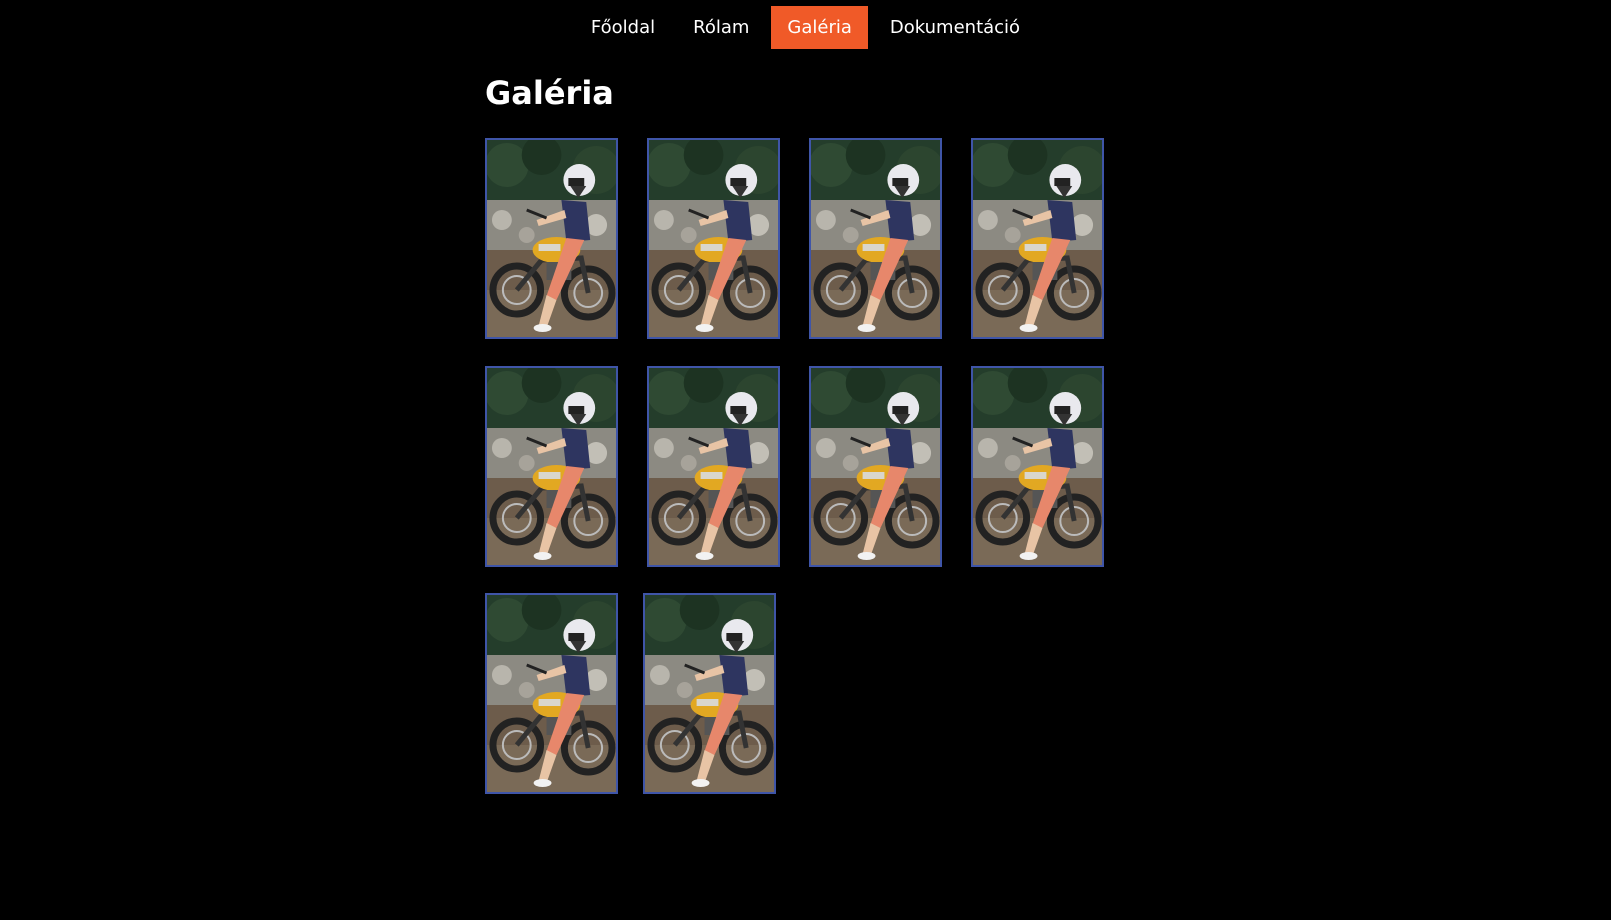 The width and height of the screenshot is (1611, 920). Describe the element at coordinates (819, 27) in the screenshot. I see `nav-item-galeria: Galéria` at that location.